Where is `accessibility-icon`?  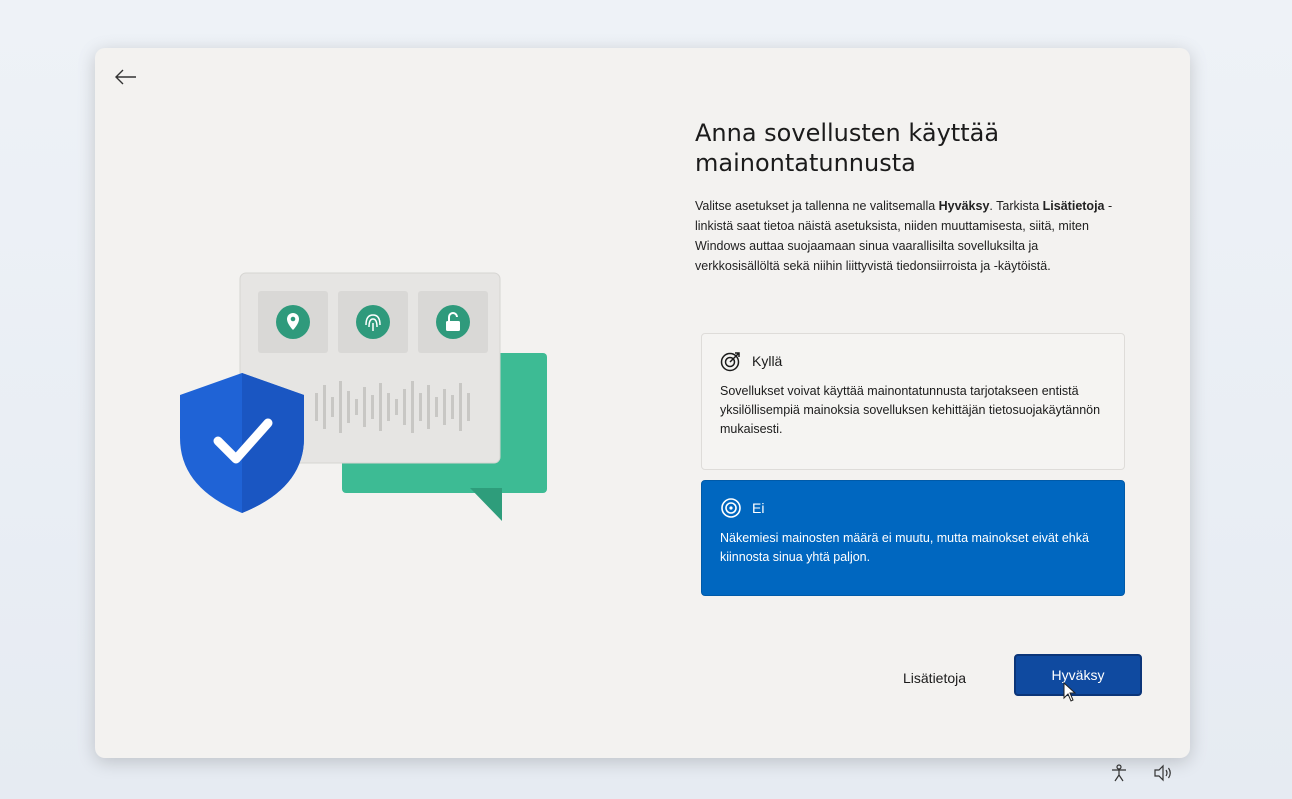 accessibility-icon is located at coordinates (1119, 773).